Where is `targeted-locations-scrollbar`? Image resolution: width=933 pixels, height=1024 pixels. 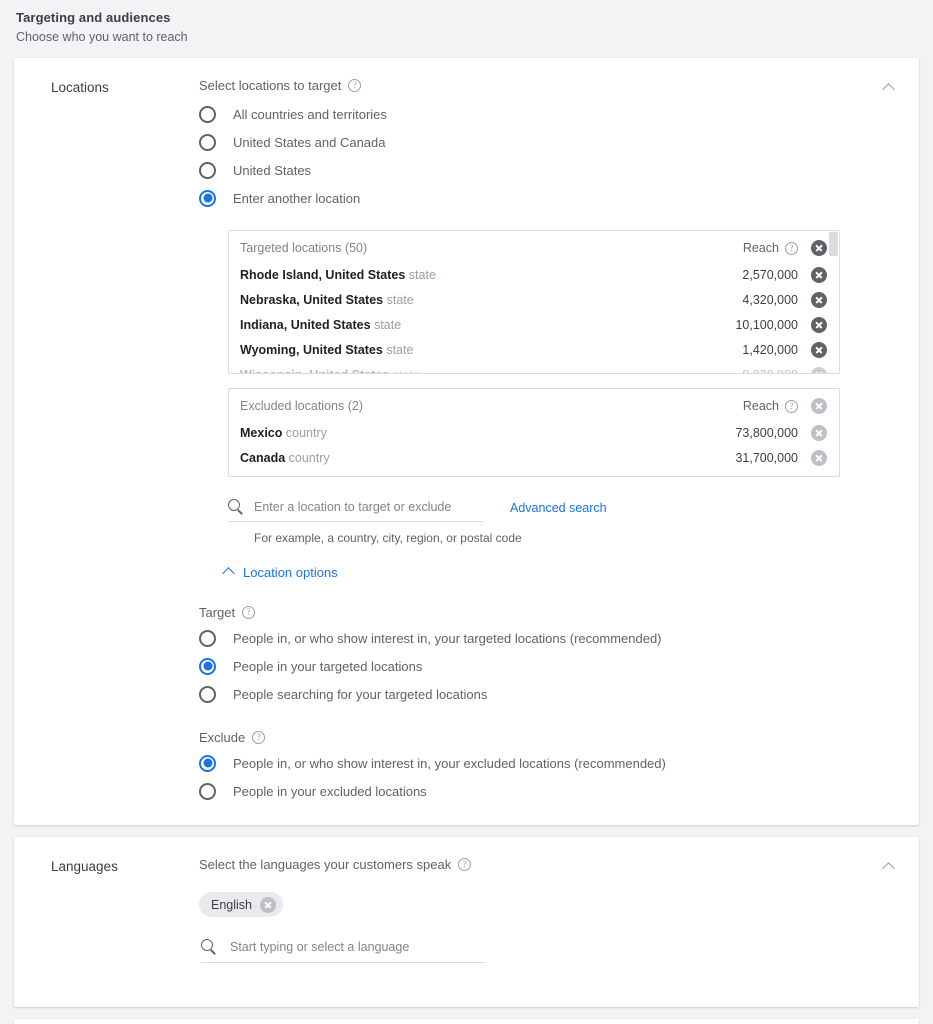
targeted-locations-scrollbar is located at coordinates (833, 302).